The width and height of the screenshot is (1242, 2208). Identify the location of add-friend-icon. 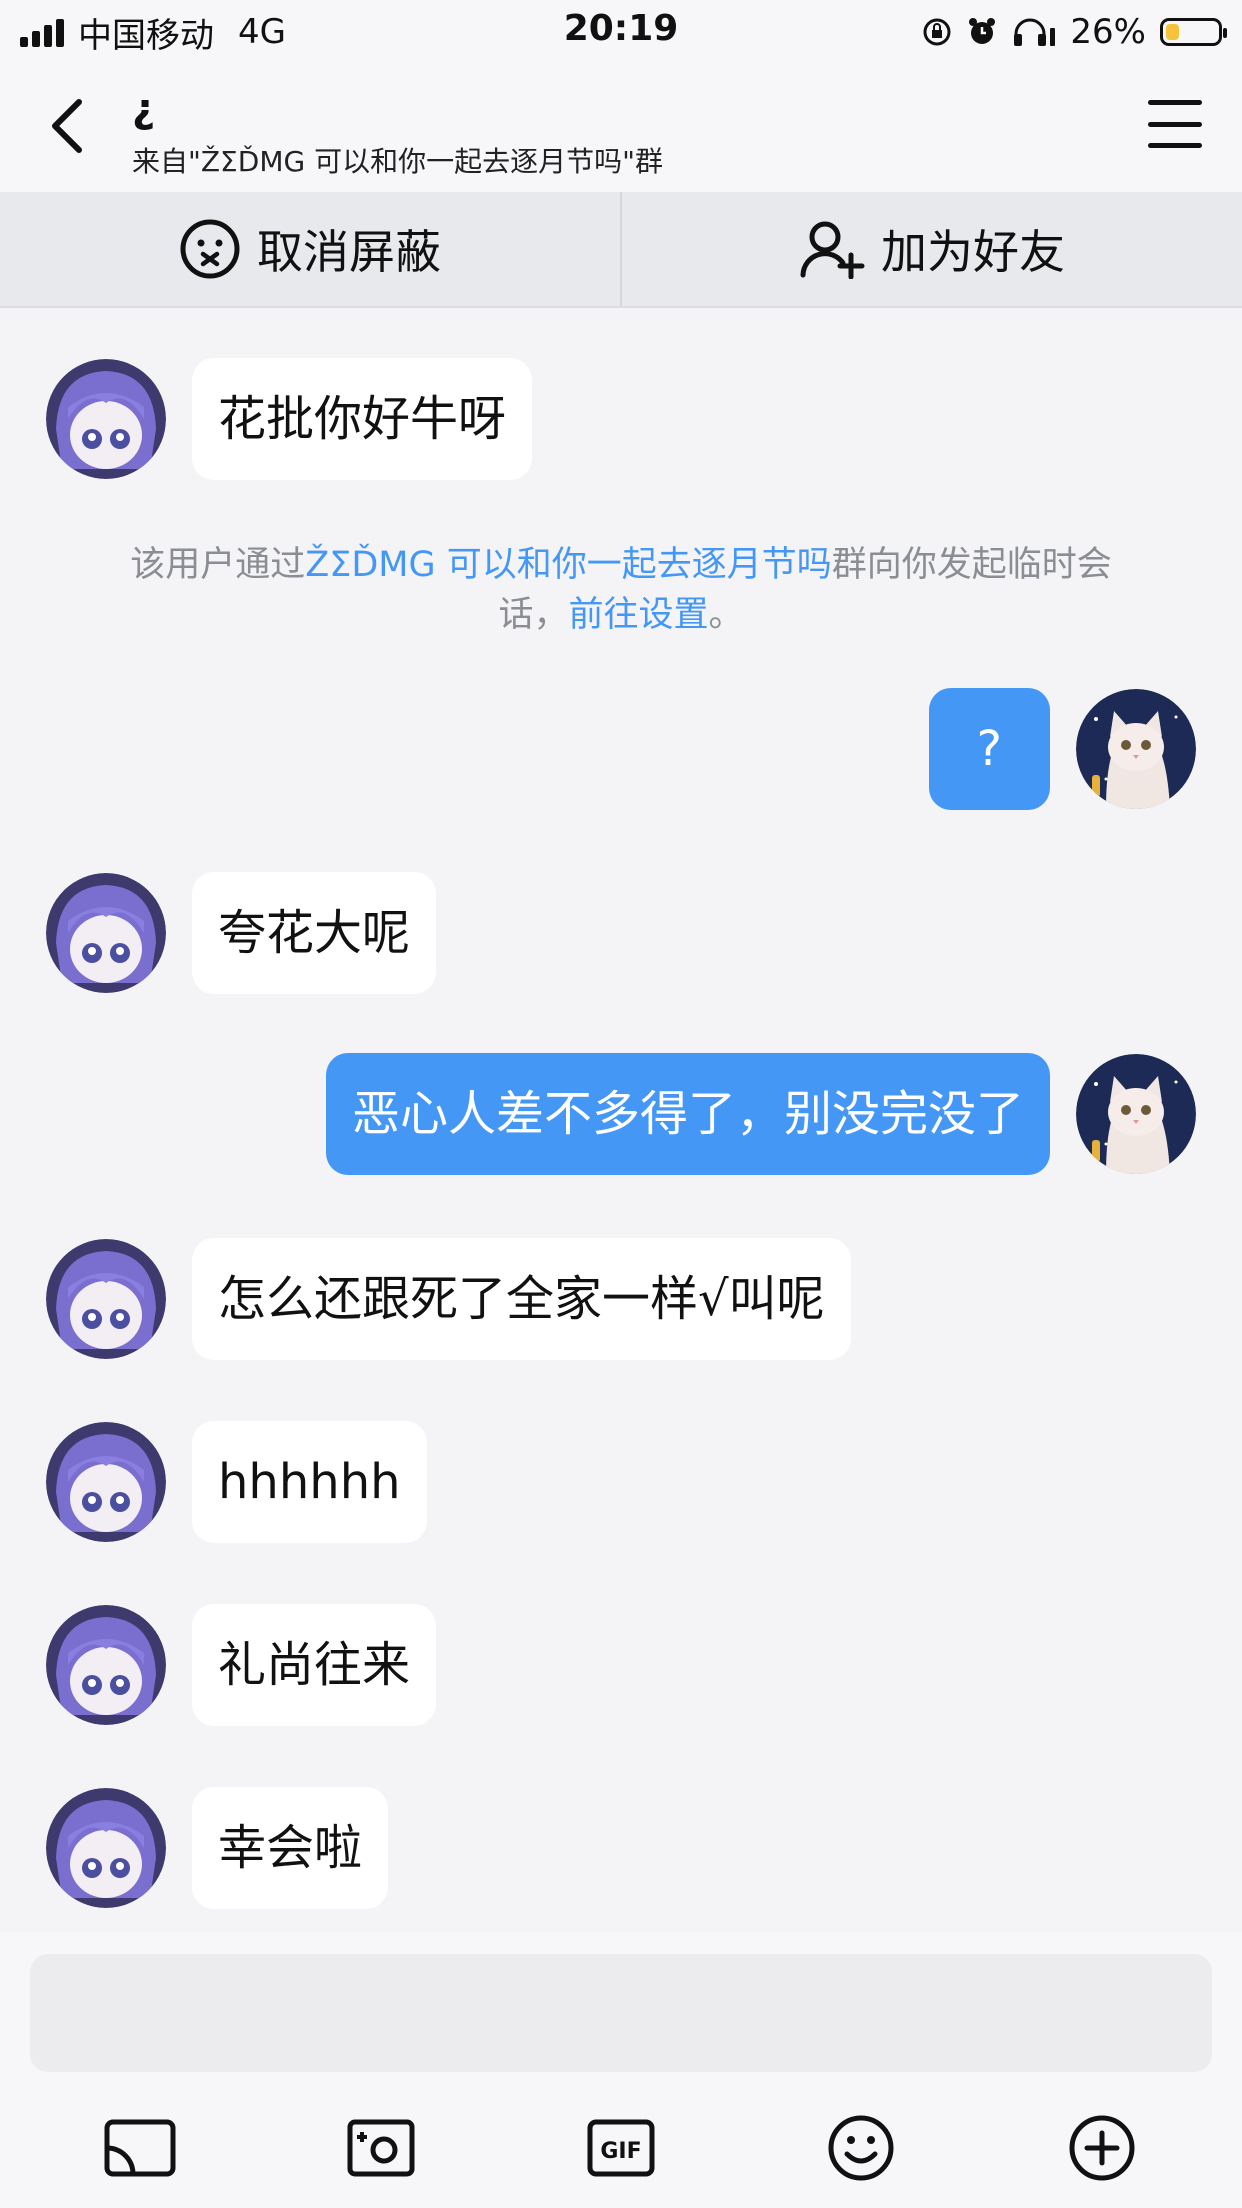
(832, 250).